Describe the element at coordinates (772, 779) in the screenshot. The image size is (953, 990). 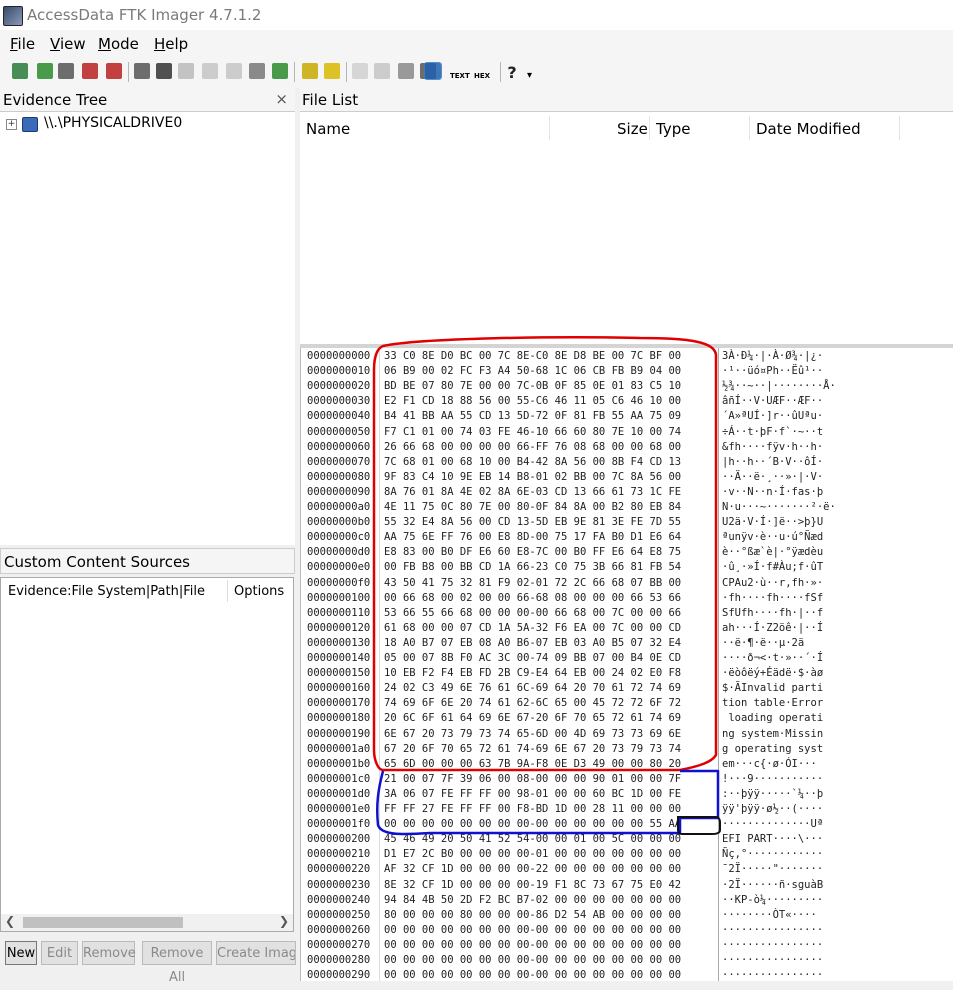
I see `hex-ascii: !···9···········` at that location.